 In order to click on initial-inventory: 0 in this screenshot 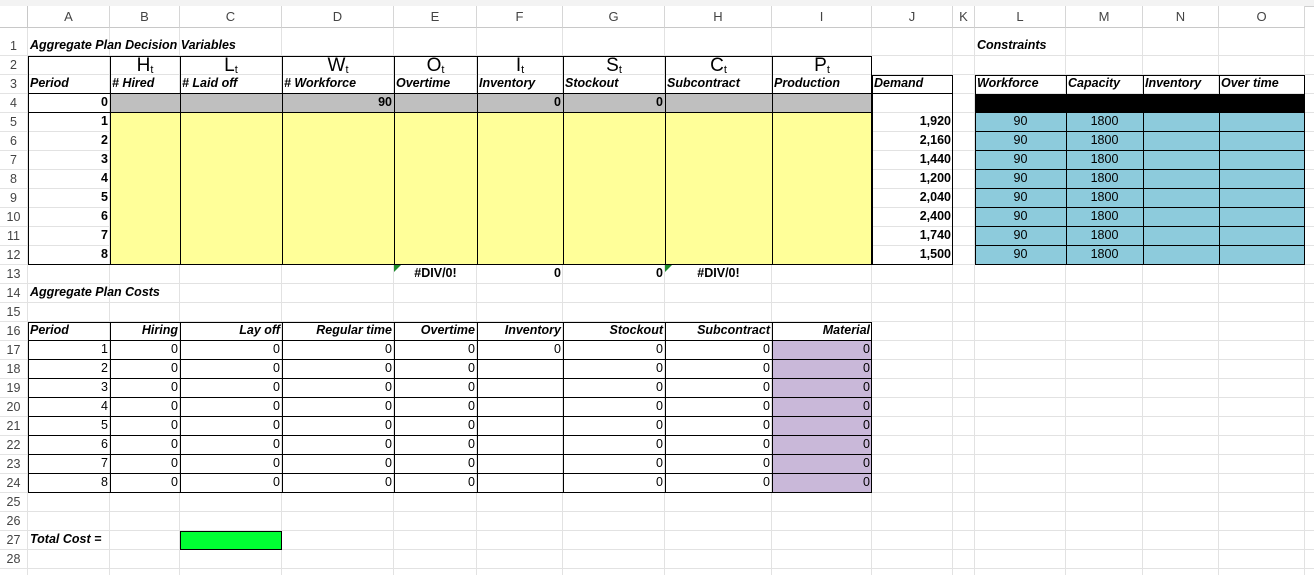, I will do `click(520, 103)`.